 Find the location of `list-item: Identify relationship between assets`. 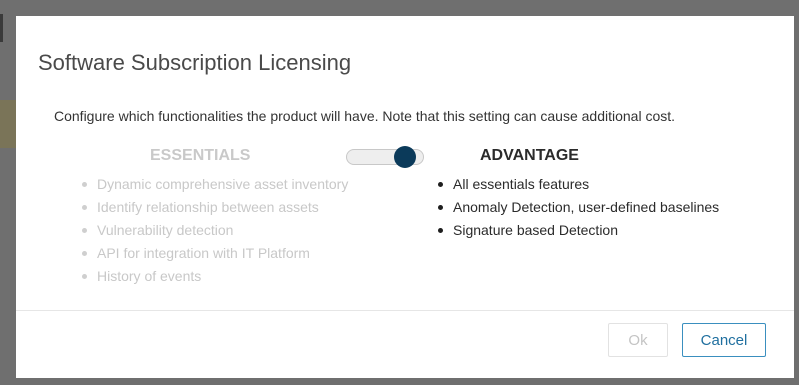

list-item: Identify relationship between assets is located at coordinates (230, 207).